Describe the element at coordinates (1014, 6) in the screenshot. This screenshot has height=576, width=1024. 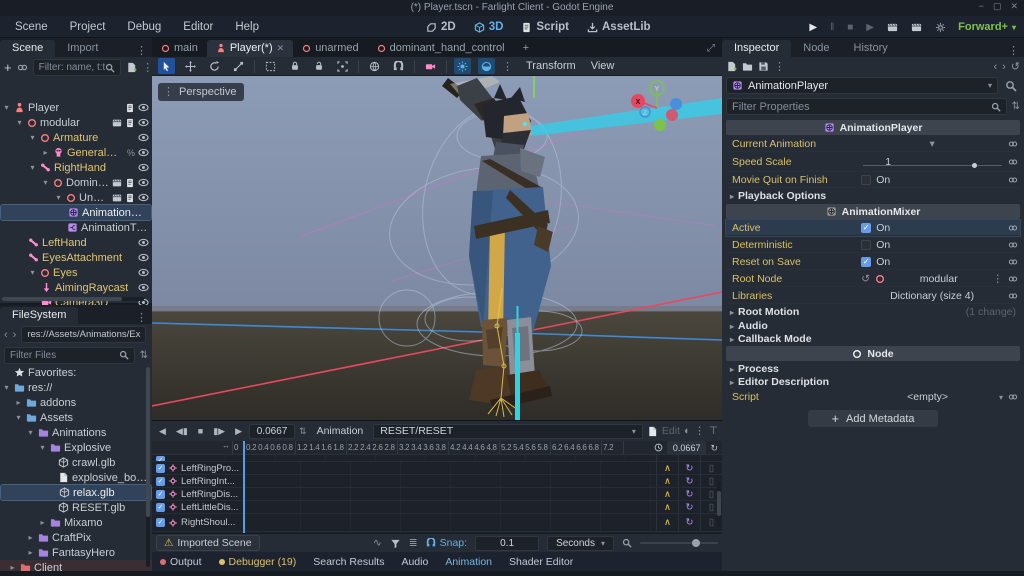
I see `close-icon: ✕` at that location.